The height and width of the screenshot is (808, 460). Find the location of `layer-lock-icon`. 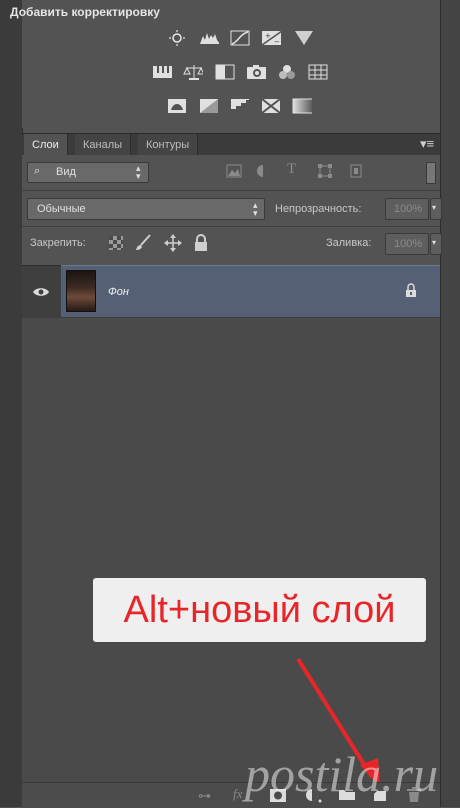

layer-lock-icon is located at coordinates (411, 293).